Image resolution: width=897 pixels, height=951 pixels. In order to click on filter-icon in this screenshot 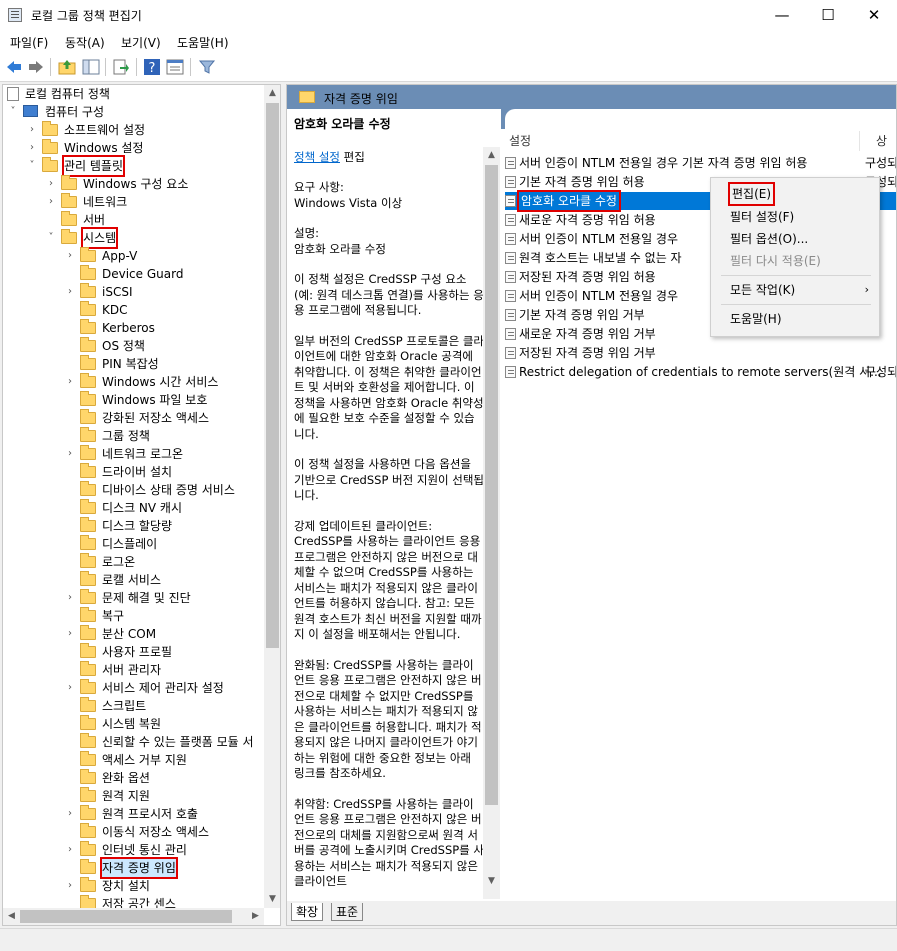, I will do `click(207, 67)`.